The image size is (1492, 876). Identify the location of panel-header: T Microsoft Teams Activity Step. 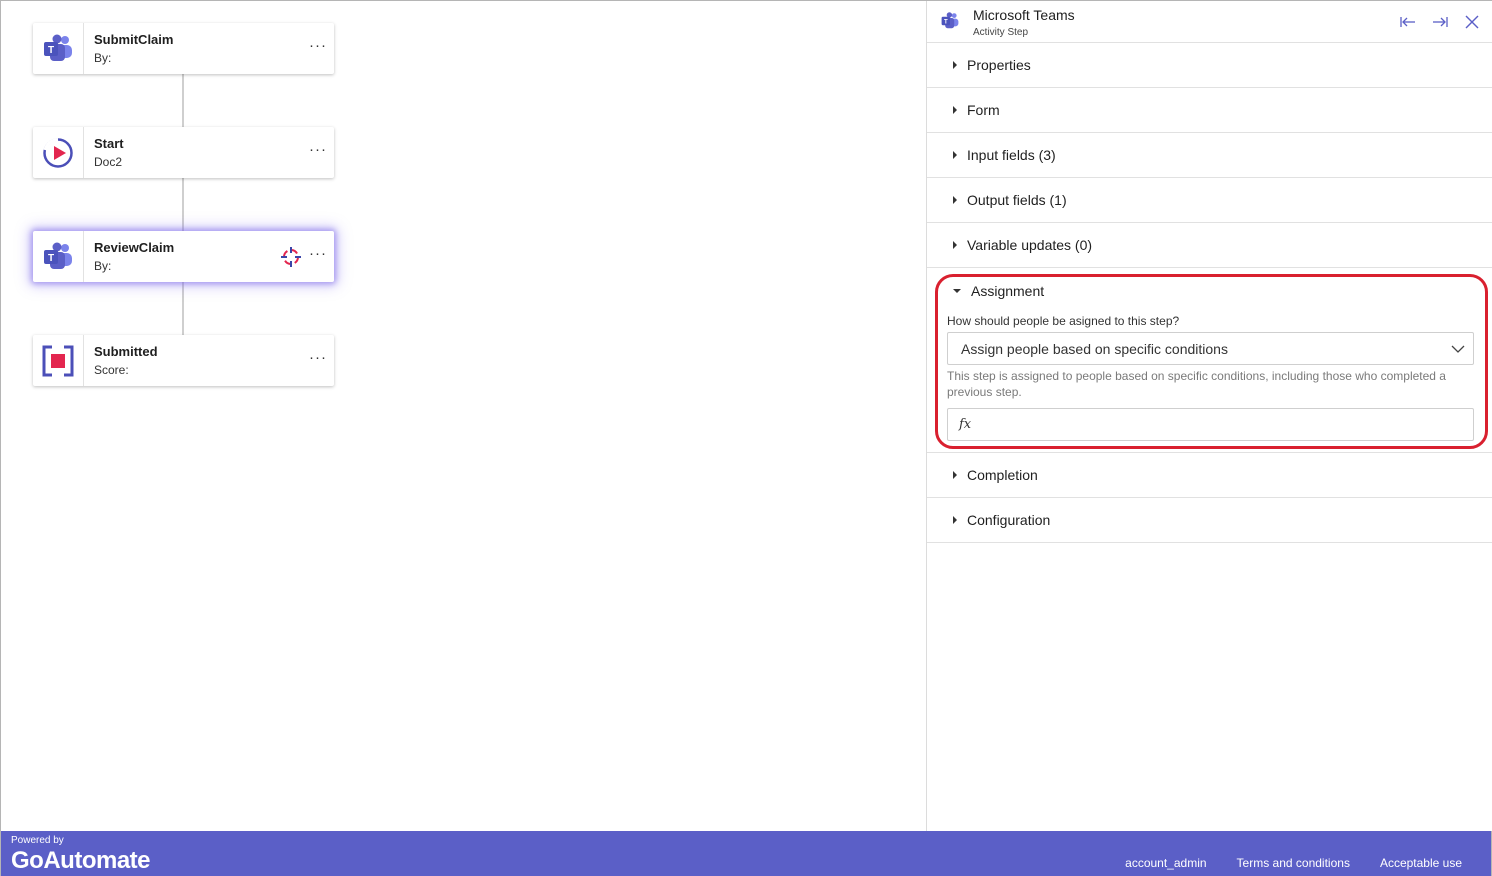
(1209, 22).